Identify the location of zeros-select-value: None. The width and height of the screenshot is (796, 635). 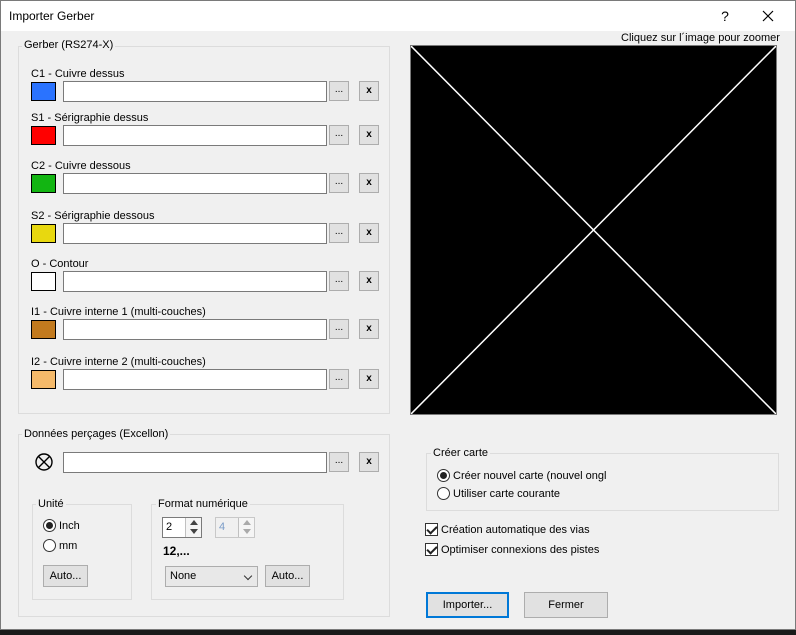
(183, 576).